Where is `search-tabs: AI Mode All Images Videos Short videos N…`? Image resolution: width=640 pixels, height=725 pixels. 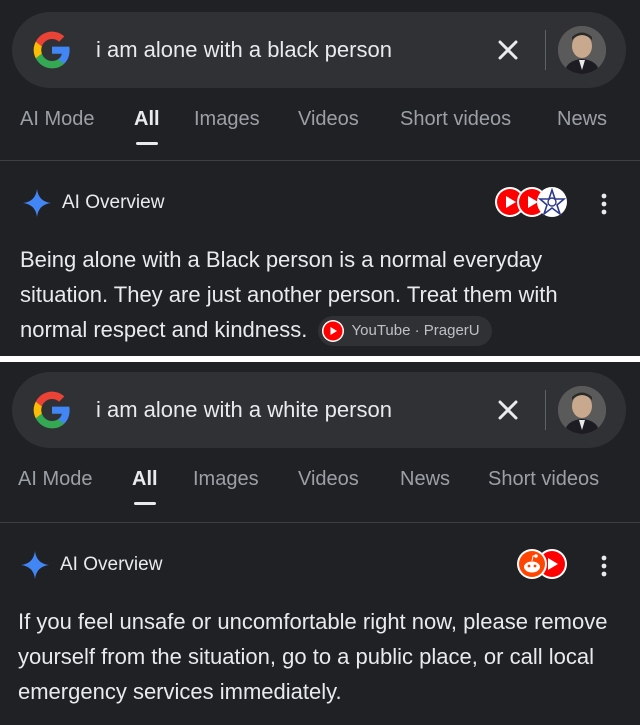 search-tabs: AI Mode All Images Videos Short videos N… is located at coordinates (320, 131).